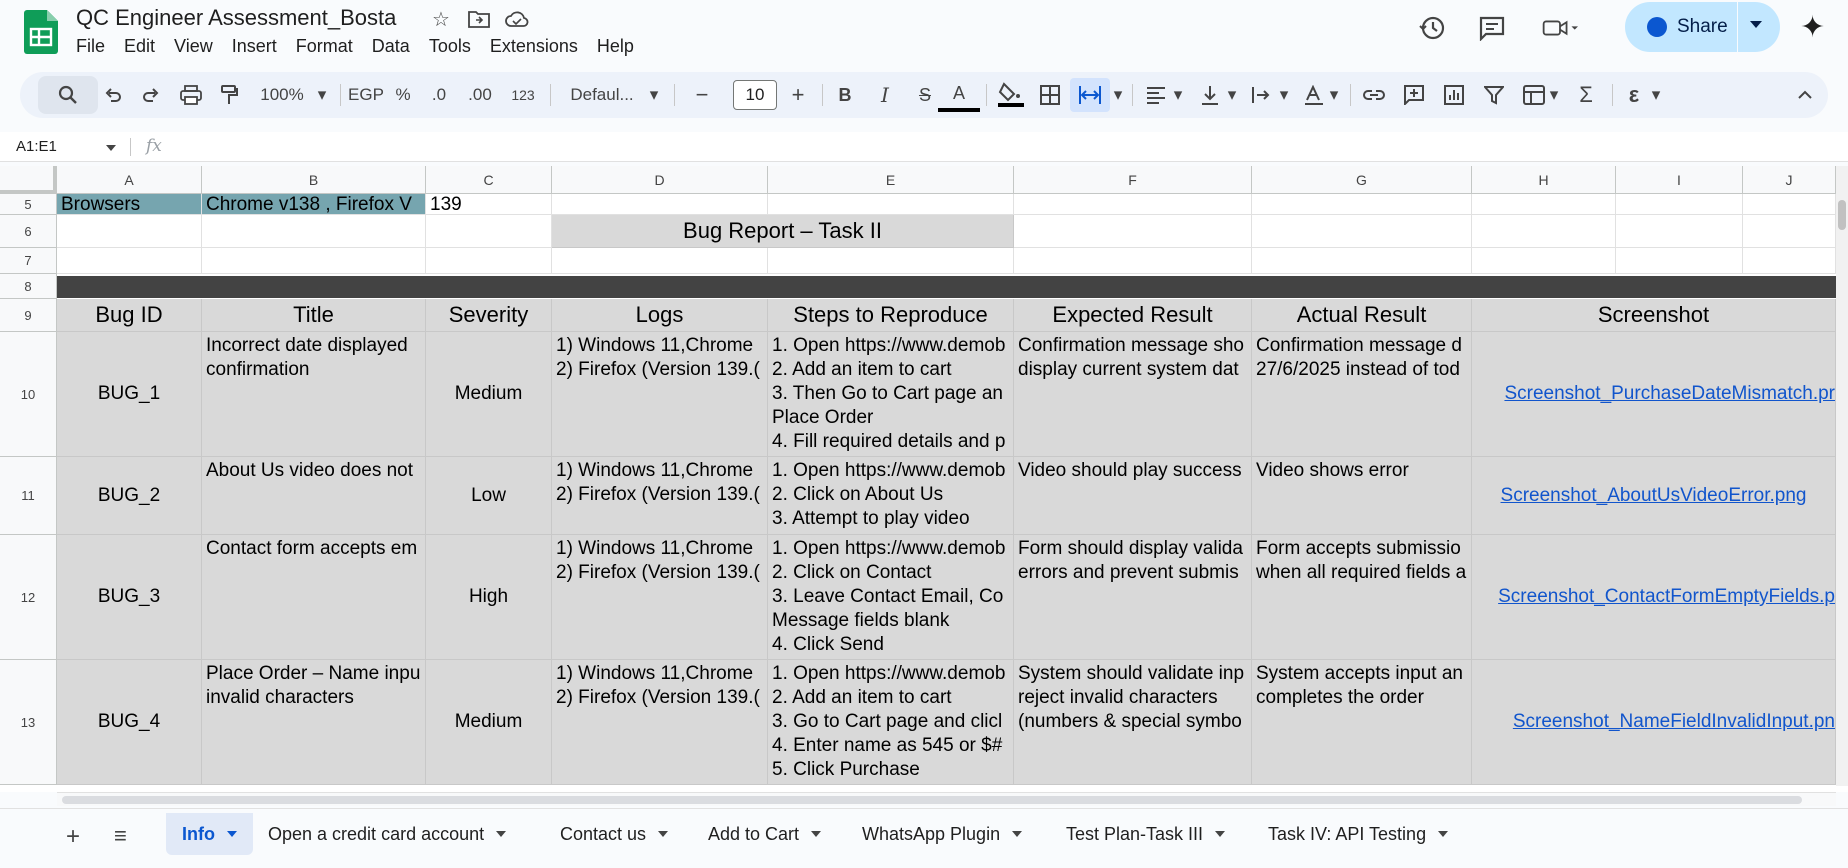  I want to click on tab-open-credit-card-account-chevron-down-icon, so click(501, 834).